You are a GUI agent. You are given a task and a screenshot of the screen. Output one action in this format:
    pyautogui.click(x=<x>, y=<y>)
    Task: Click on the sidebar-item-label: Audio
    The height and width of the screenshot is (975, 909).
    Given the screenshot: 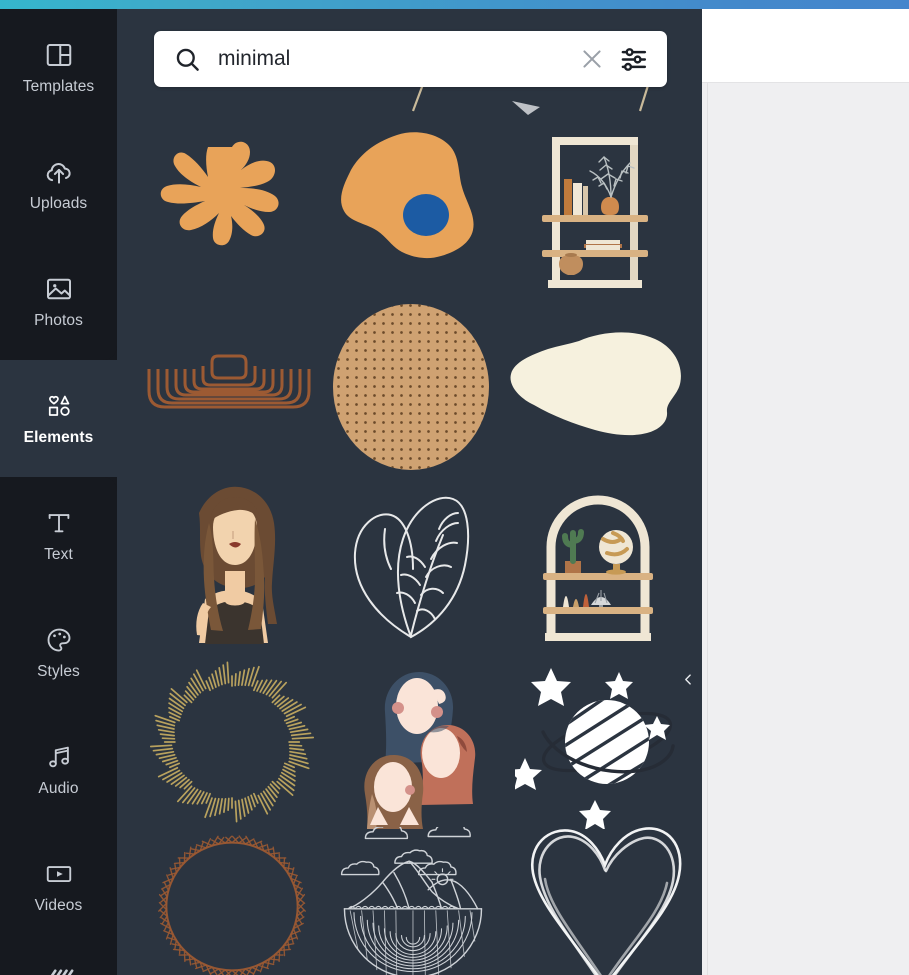 What is the action you would take?
    pyautogui.click(x=58, y=789)
    